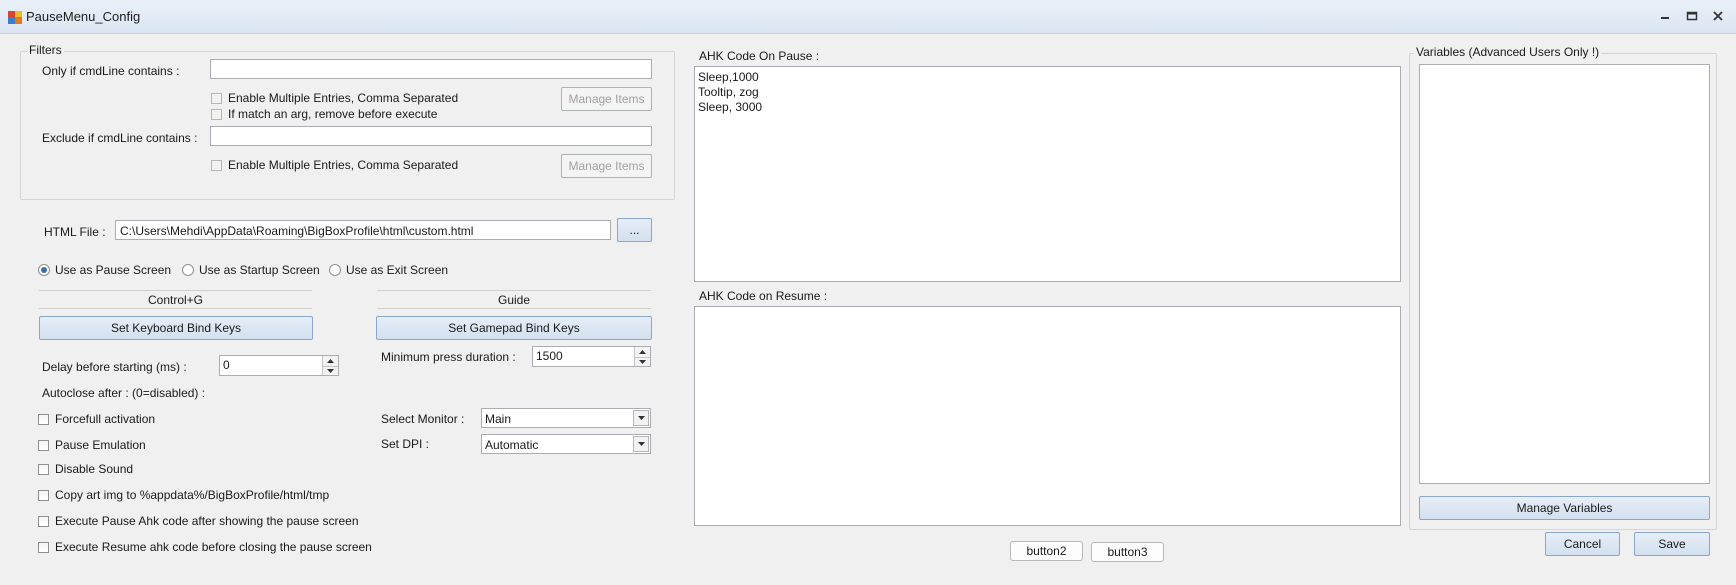  I want to click on option-label: Pause Emulation, so click(100, 445).